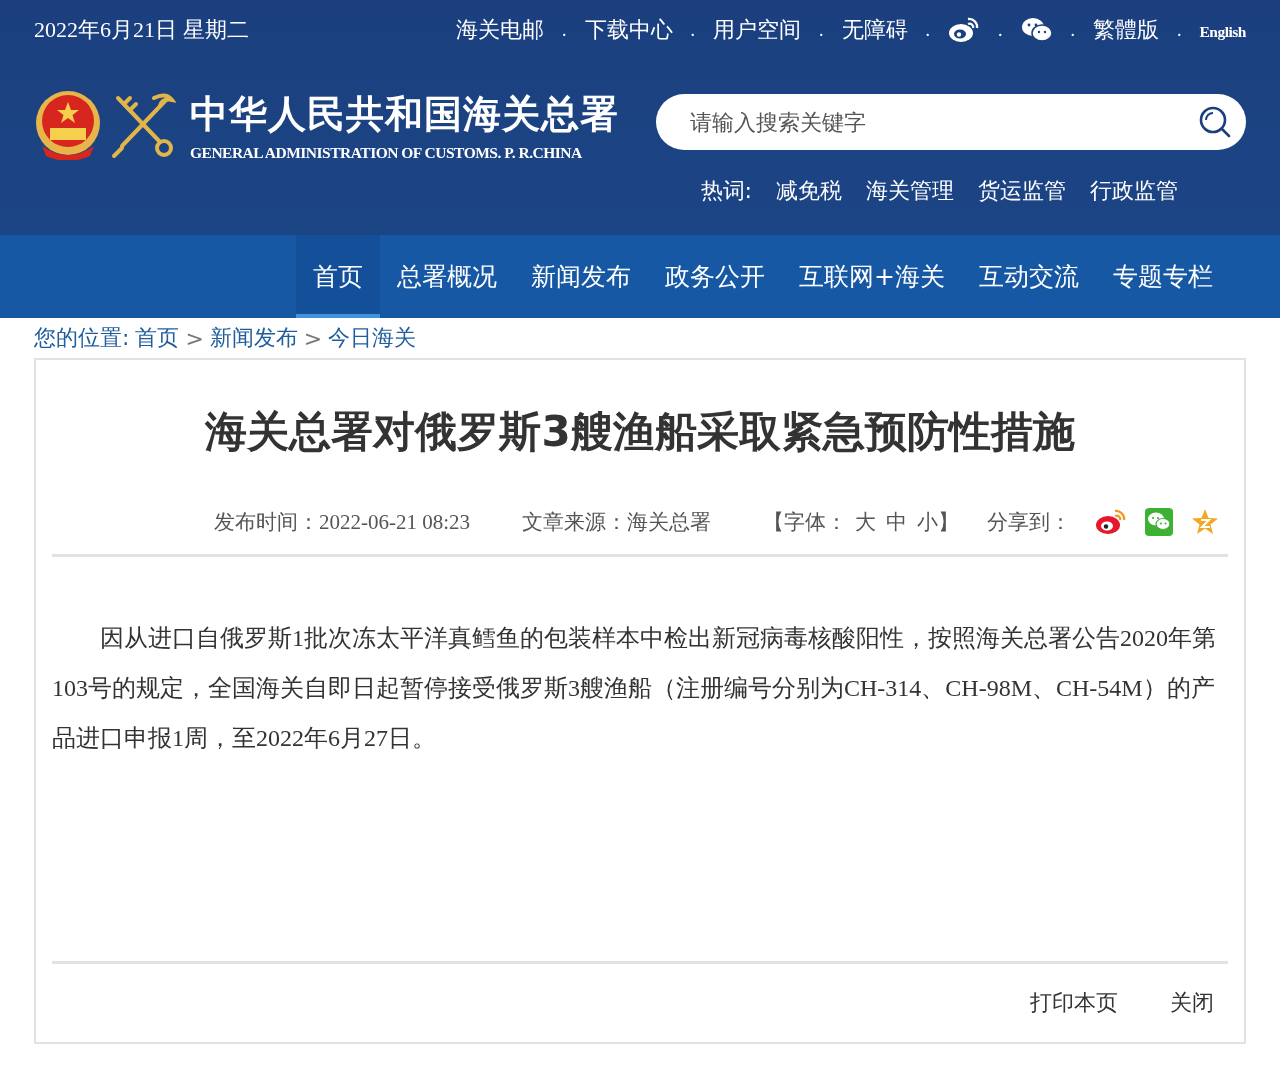  I want to click on top-link: 下载中心, so click(628, 30).